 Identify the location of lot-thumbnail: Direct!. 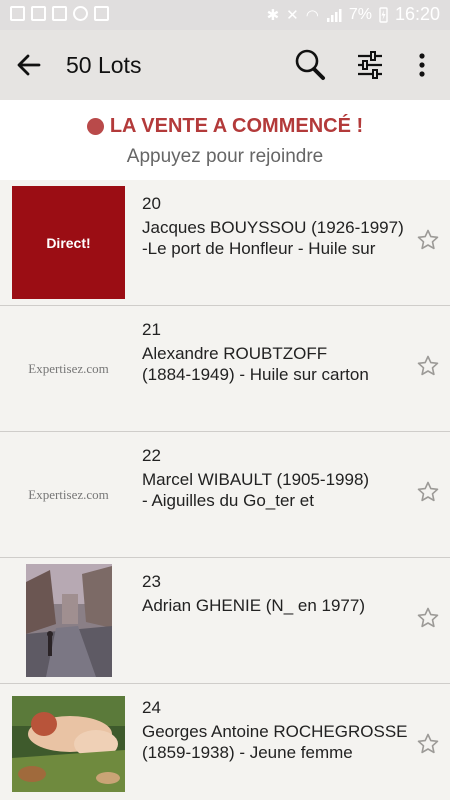
(68, 242).